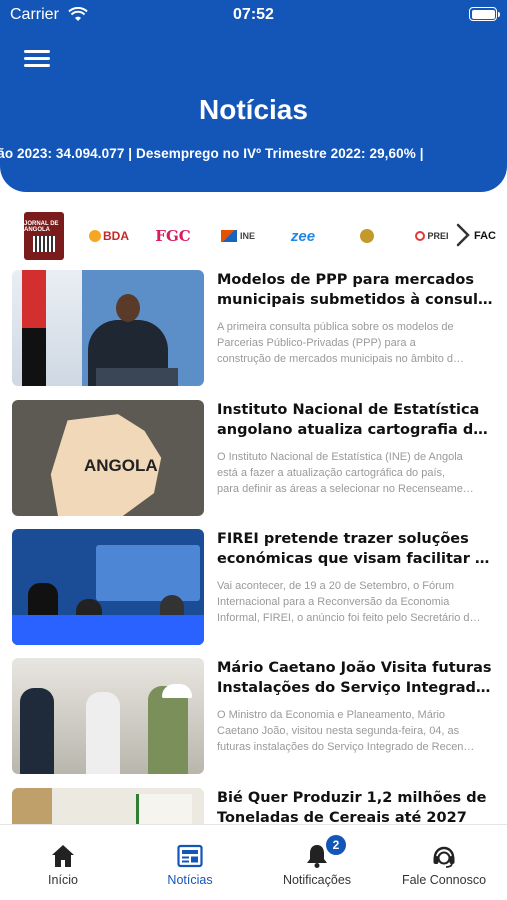 This screenshot has height=900, width=507. I want to click on tab-notificacoes: 2 Notificações, so click(317, 862).